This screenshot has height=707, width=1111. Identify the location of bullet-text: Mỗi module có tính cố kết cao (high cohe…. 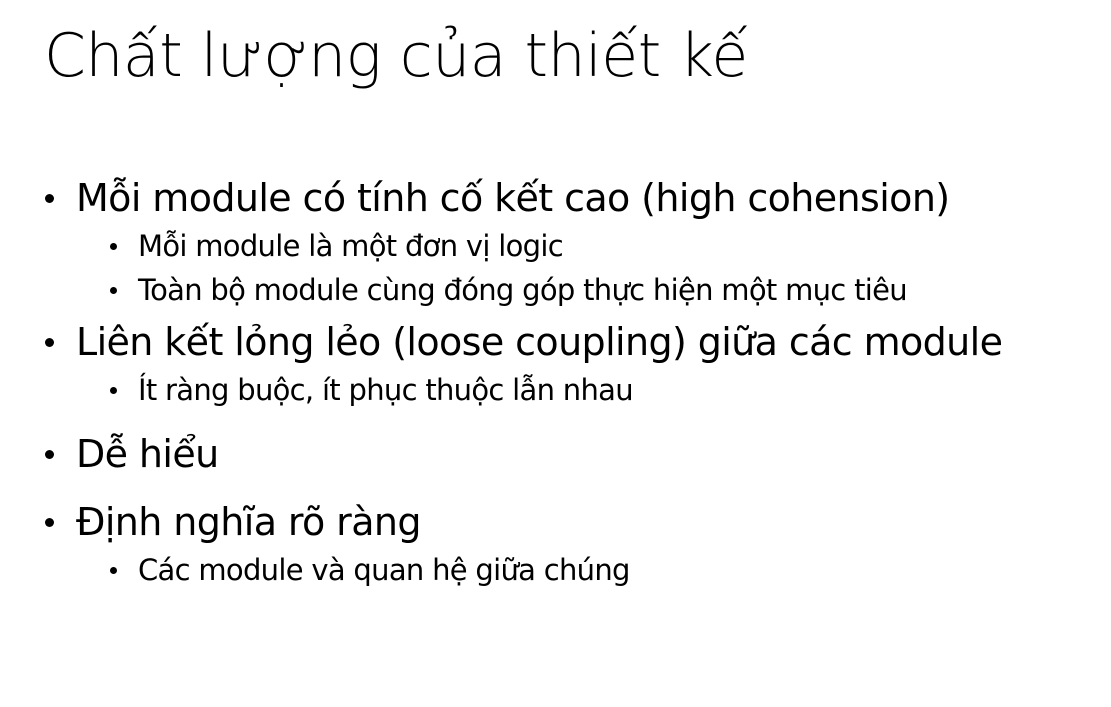
(513, 198).